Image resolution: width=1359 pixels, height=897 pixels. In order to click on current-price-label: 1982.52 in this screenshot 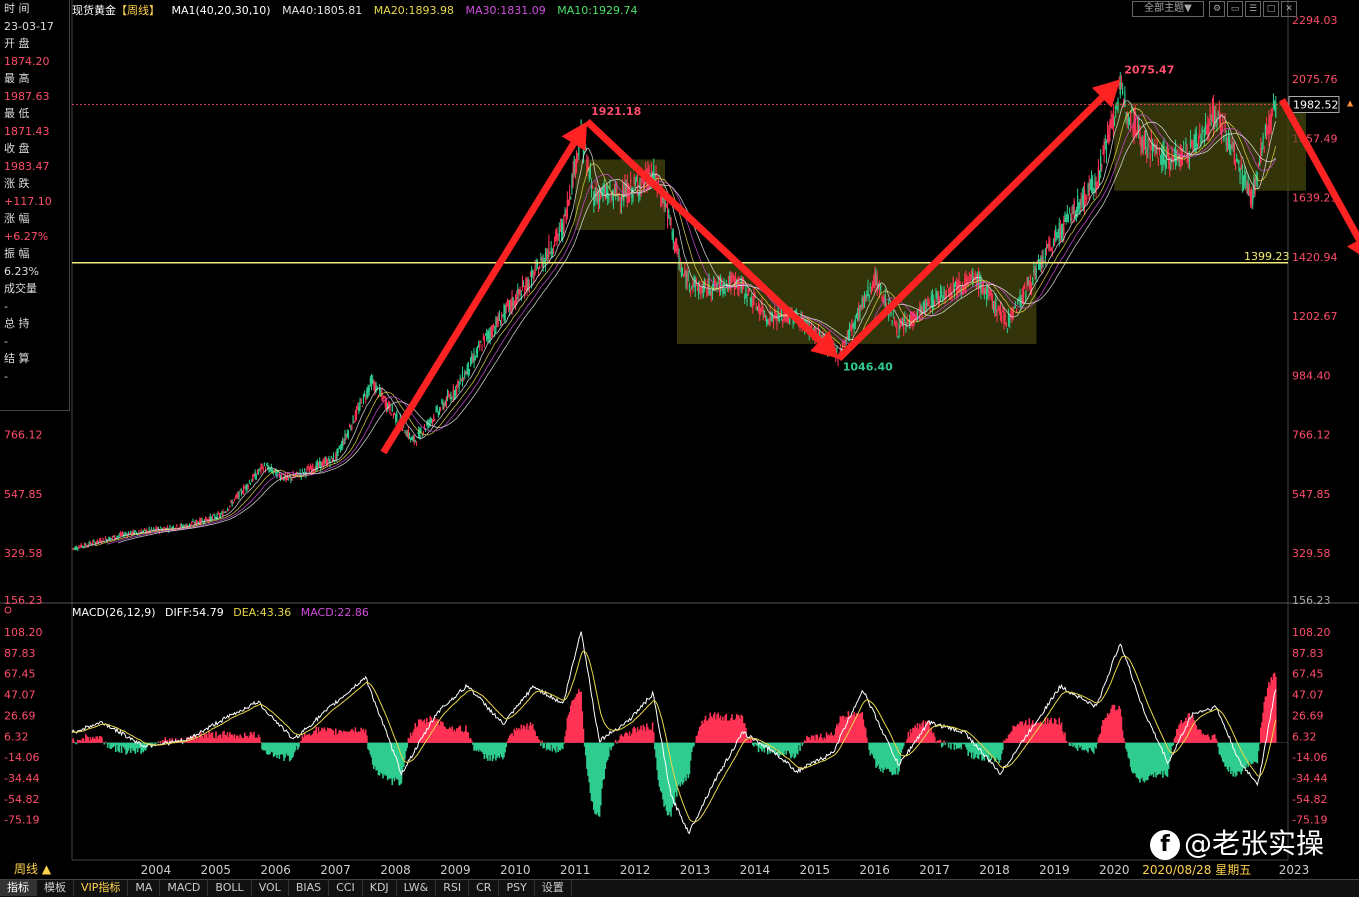, I will do `click(1316, 105)`.